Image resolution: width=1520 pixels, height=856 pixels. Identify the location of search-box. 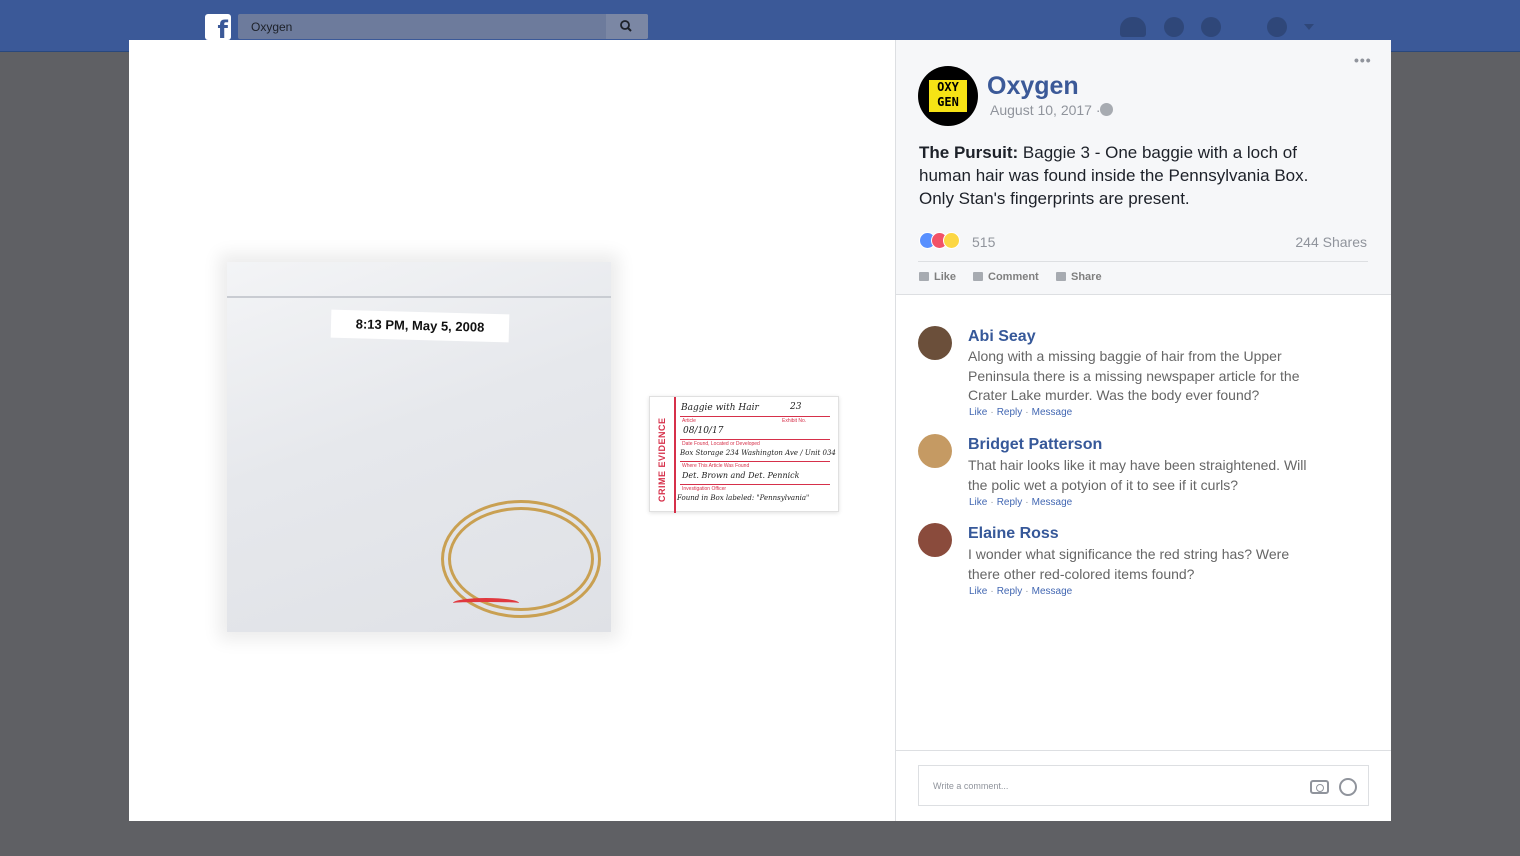
(443, 26).